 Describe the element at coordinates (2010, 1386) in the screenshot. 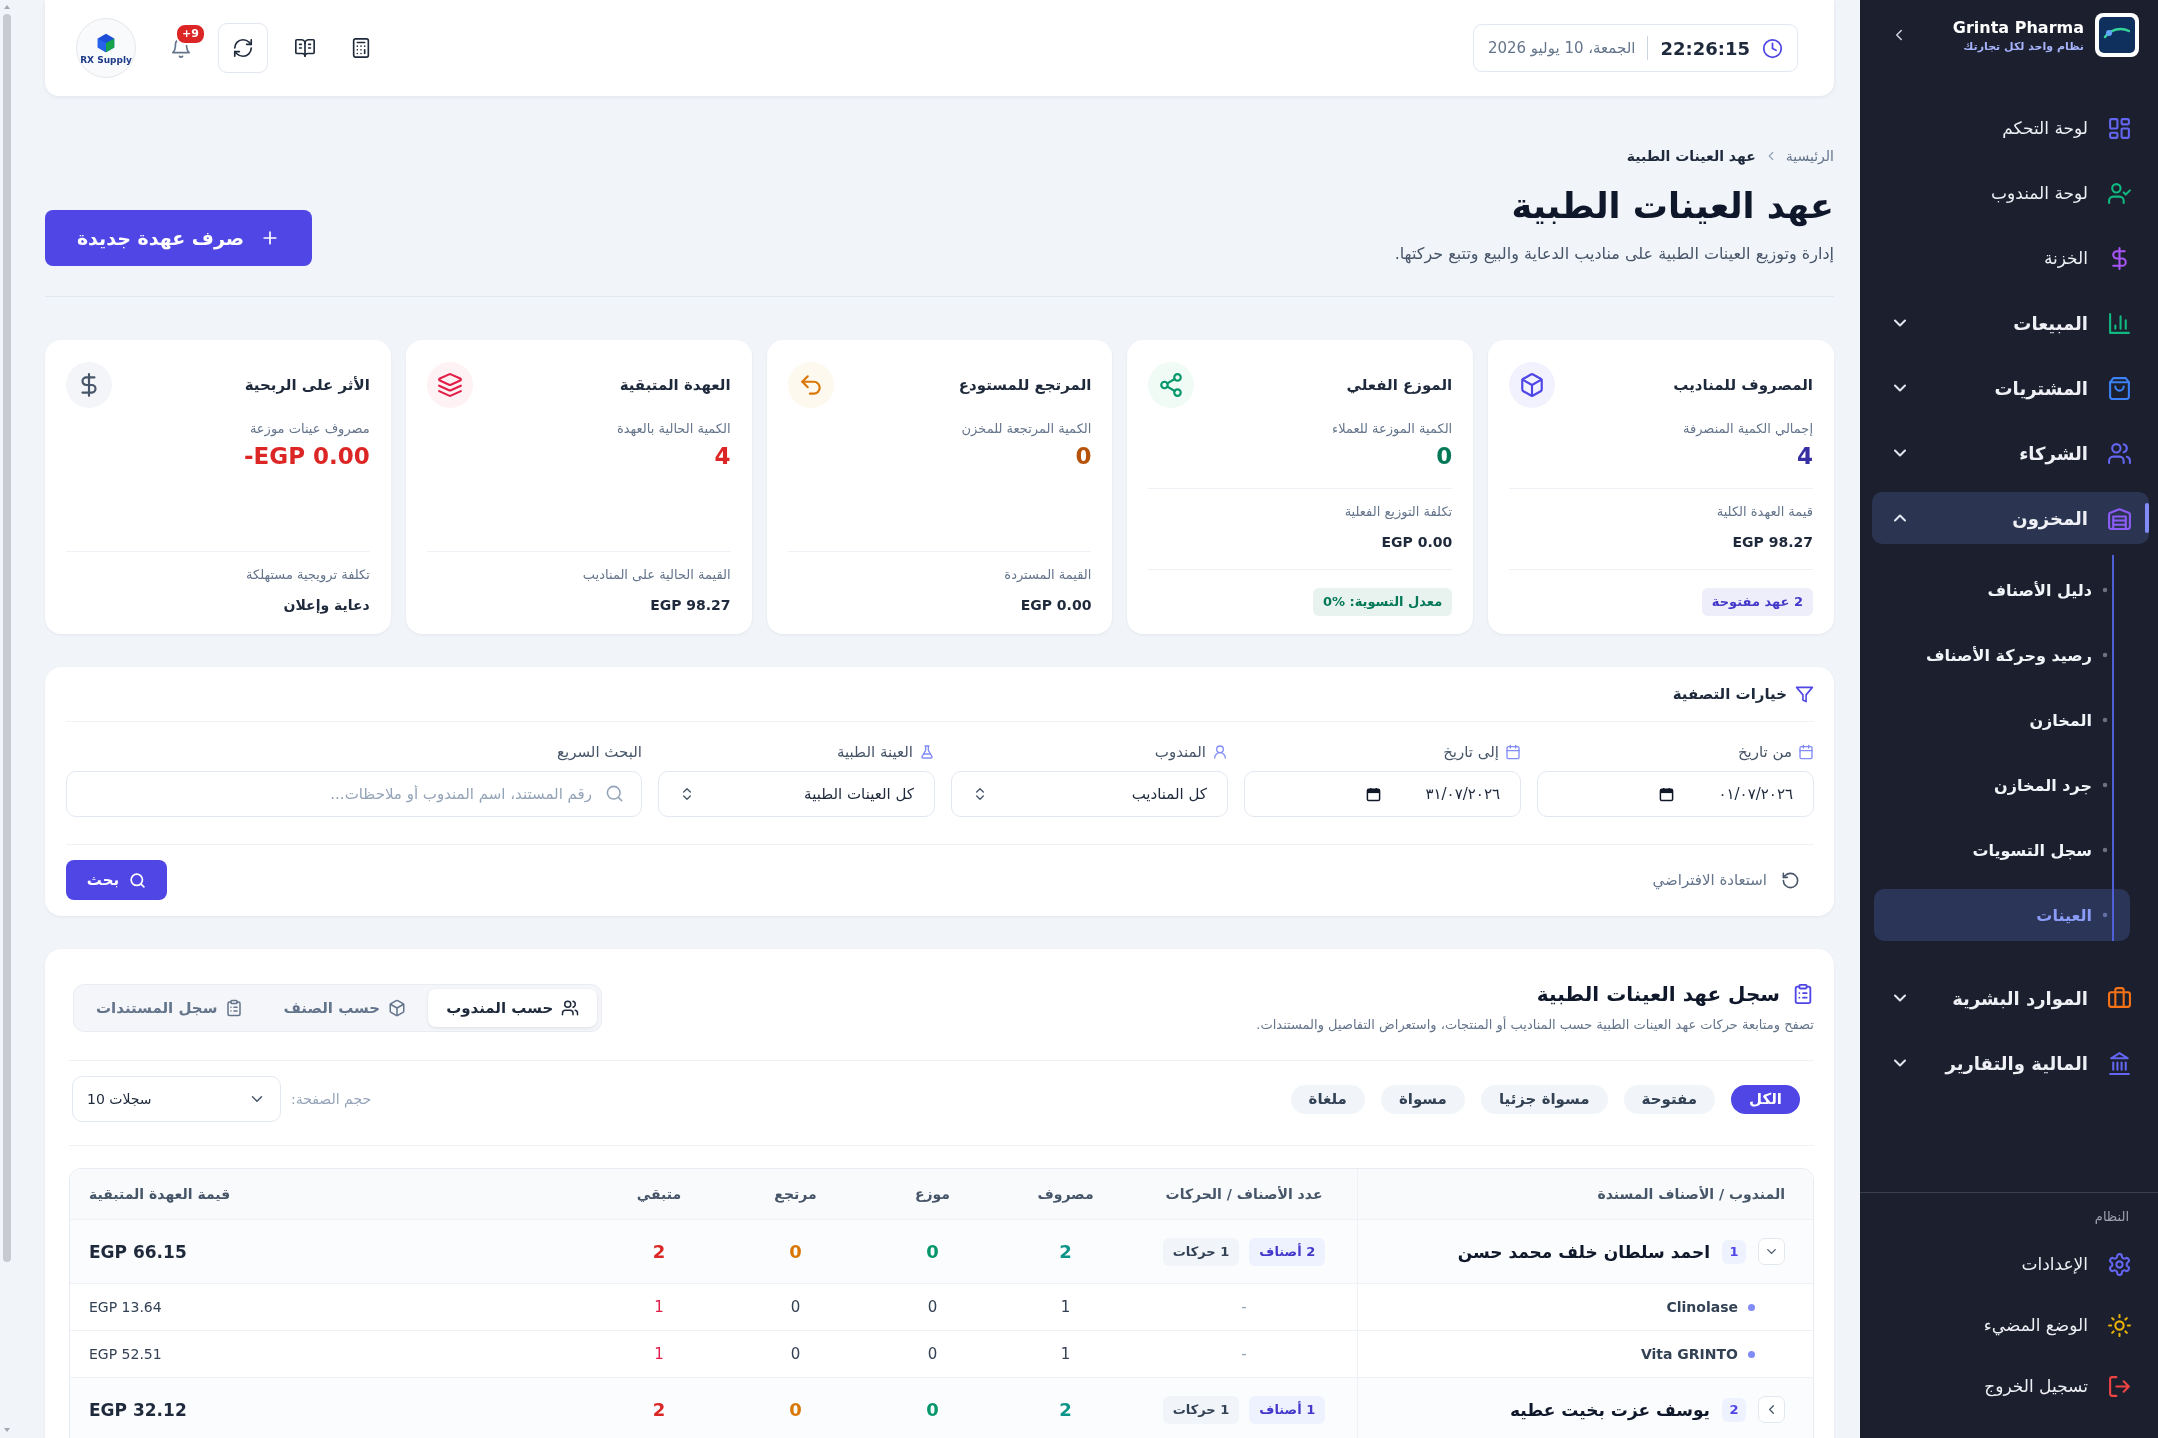

I see `nav-item: تسجيل الخروج` at that location.